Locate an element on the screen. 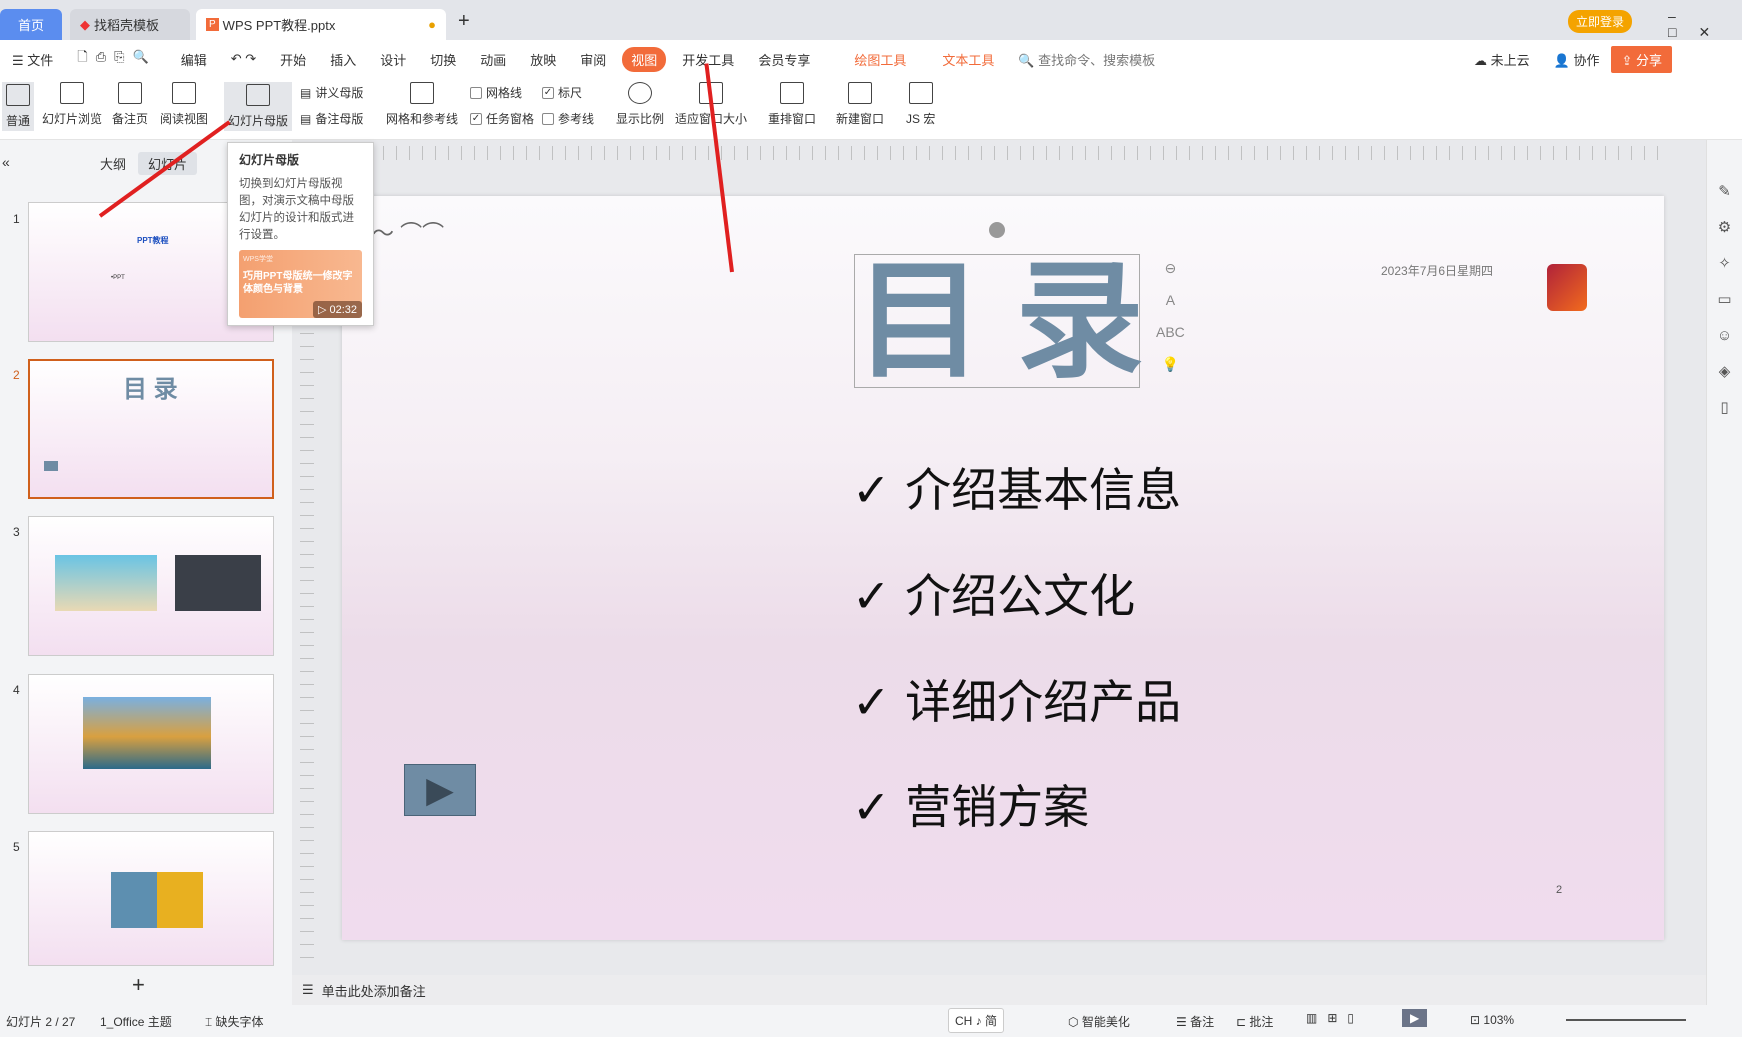 The image size is (1742, 1037). menu-member: 会员专享 is located at coordinates (784, 59).